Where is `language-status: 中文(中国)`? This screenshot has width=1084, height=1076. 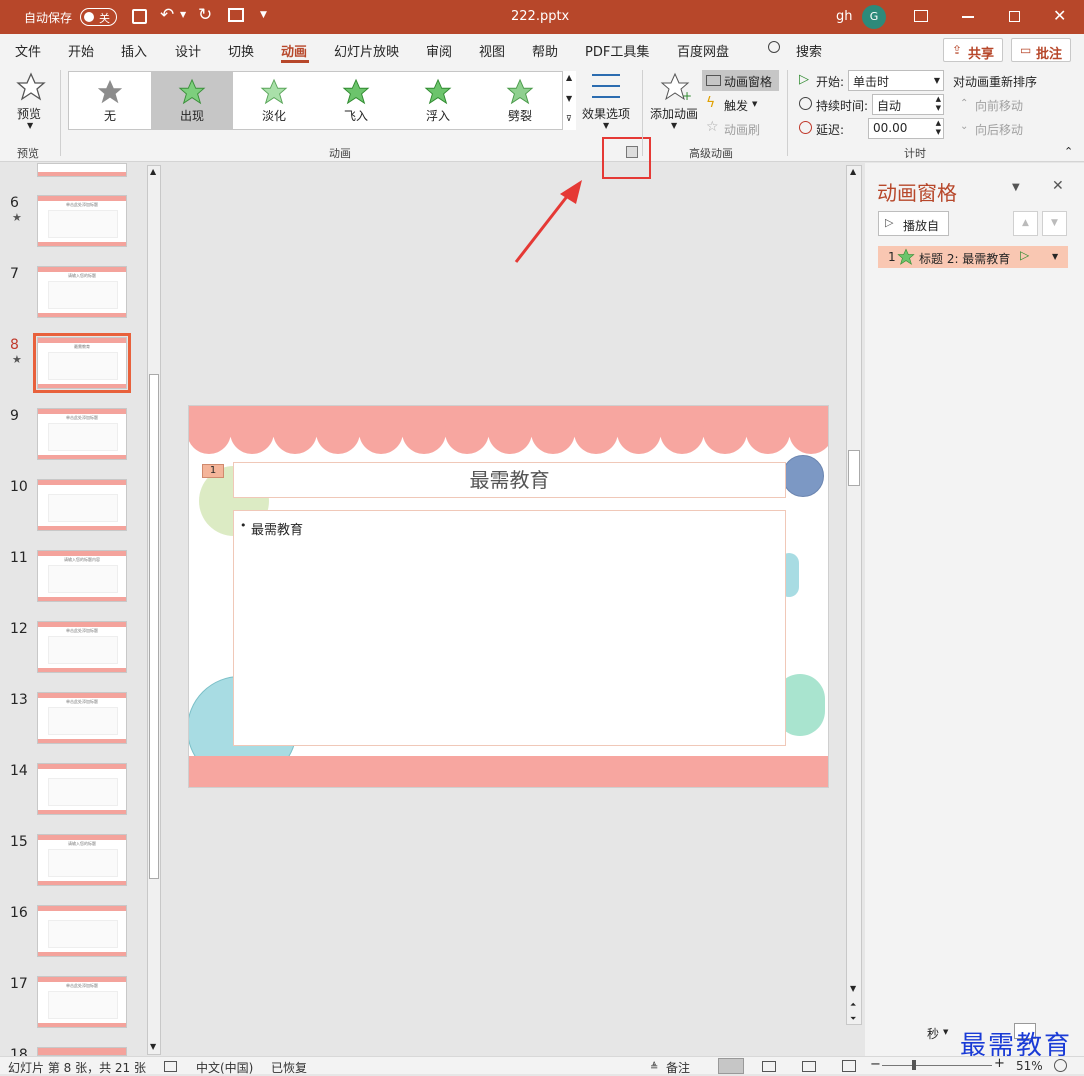
language-status: 中文(中国) is located at coordinates (224, 1067).